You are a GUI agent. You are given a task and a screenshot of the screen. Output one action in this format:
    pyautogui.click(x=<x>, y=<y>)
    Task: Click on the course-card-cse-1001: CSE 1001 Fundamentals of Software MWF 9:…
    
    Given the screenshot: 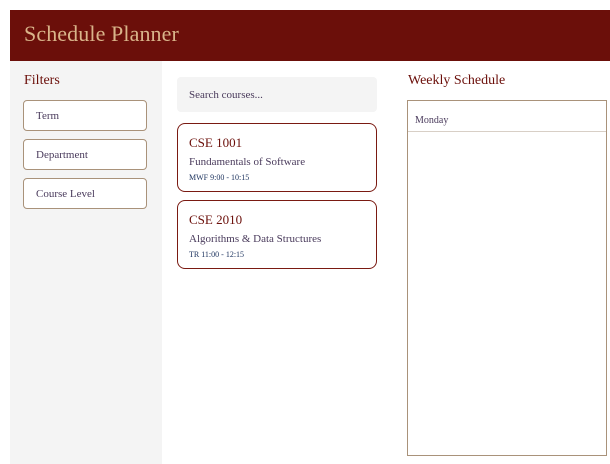 What is the action you would take?
    pyautogui.click(x=277, y=157)
    